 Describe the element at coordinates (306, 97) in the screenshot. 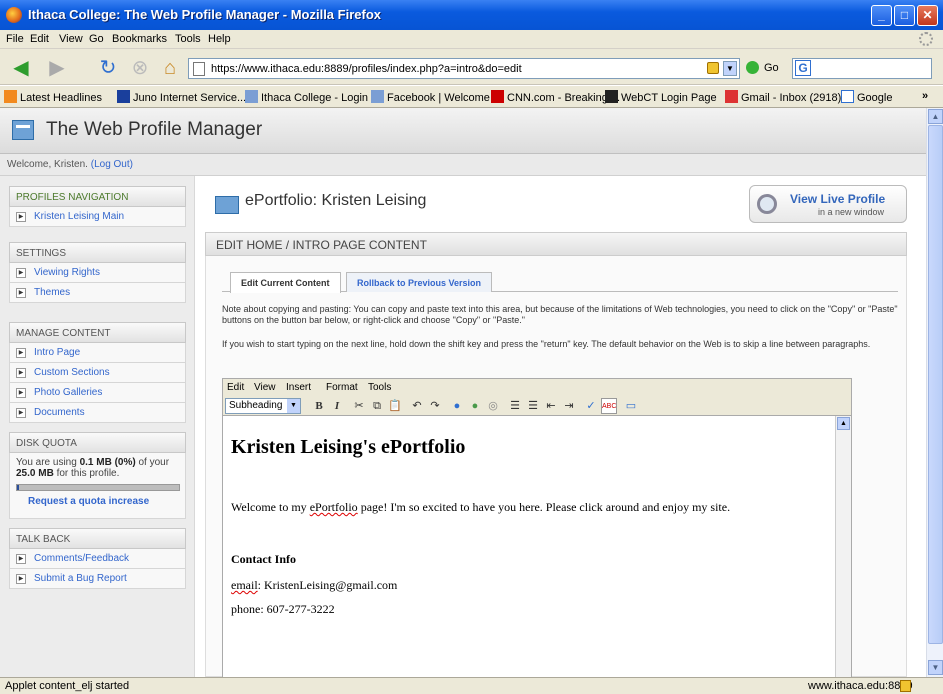

I see `bookmark-ithaca-login: Ithaca College - Login` at that location.